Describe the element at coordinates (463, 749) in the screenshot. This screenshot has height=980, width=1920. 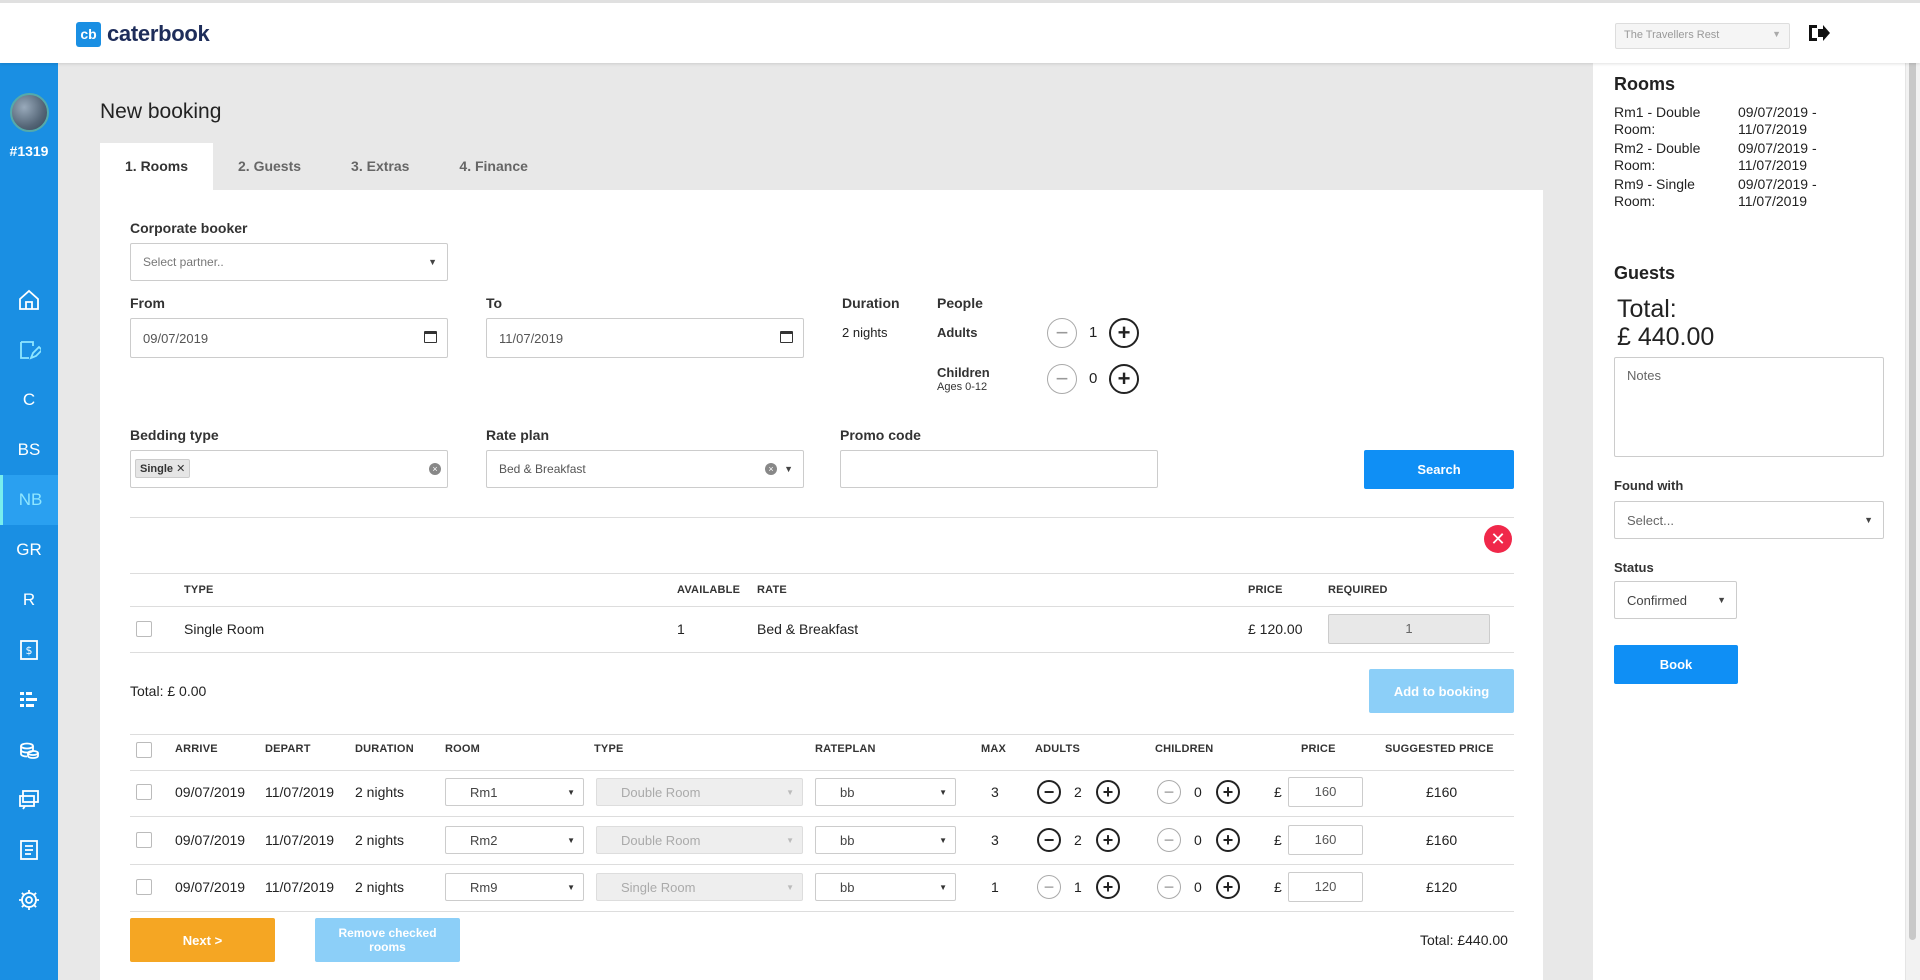
I see `column-header-room: ROOM` at that location.